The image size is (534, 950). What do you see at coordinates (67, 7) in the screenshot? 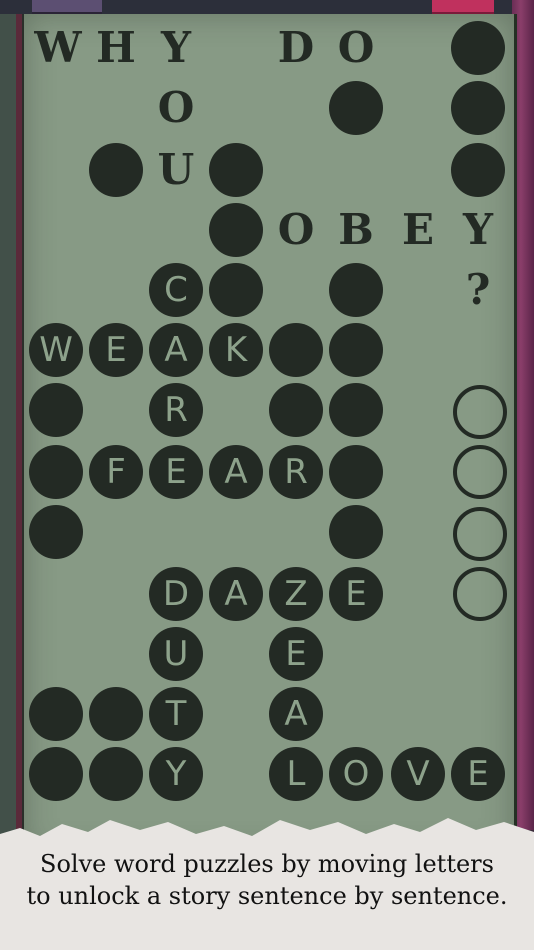
I see `bookmark-tab-left` at bounding box center [67, 7].